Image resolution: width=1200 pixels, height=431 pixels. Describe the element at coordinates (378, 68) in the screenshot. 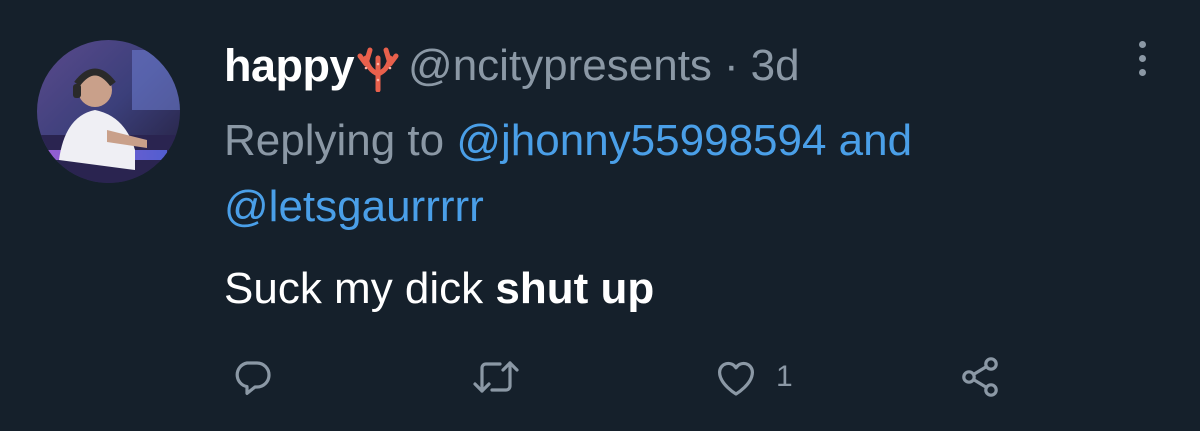

I see `coral-icon` at that location.